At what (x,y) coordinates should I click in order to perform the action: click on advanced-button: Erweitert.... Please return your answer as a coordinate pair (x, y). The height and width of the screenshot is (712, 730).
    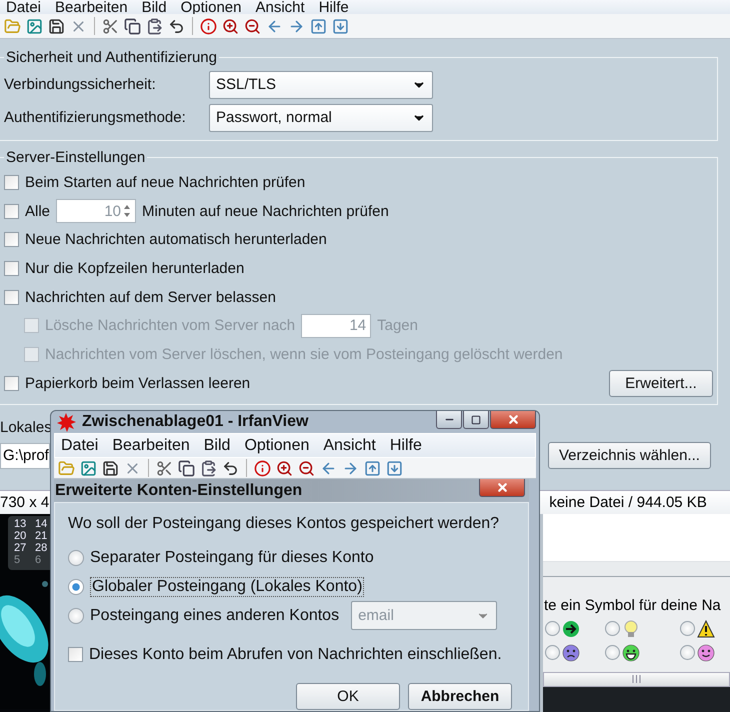
    Looking at the image, I should click on (661, 383).